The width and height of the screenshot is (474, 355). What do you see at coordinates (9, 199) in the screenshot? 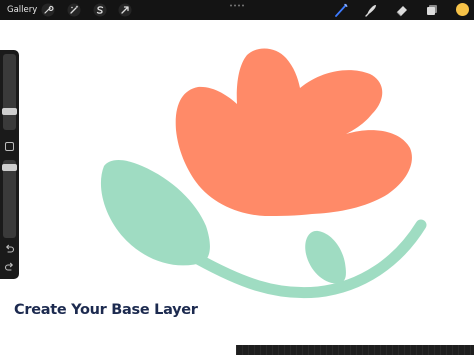
I see `opacity-slider` at bounding box center [9, 199].